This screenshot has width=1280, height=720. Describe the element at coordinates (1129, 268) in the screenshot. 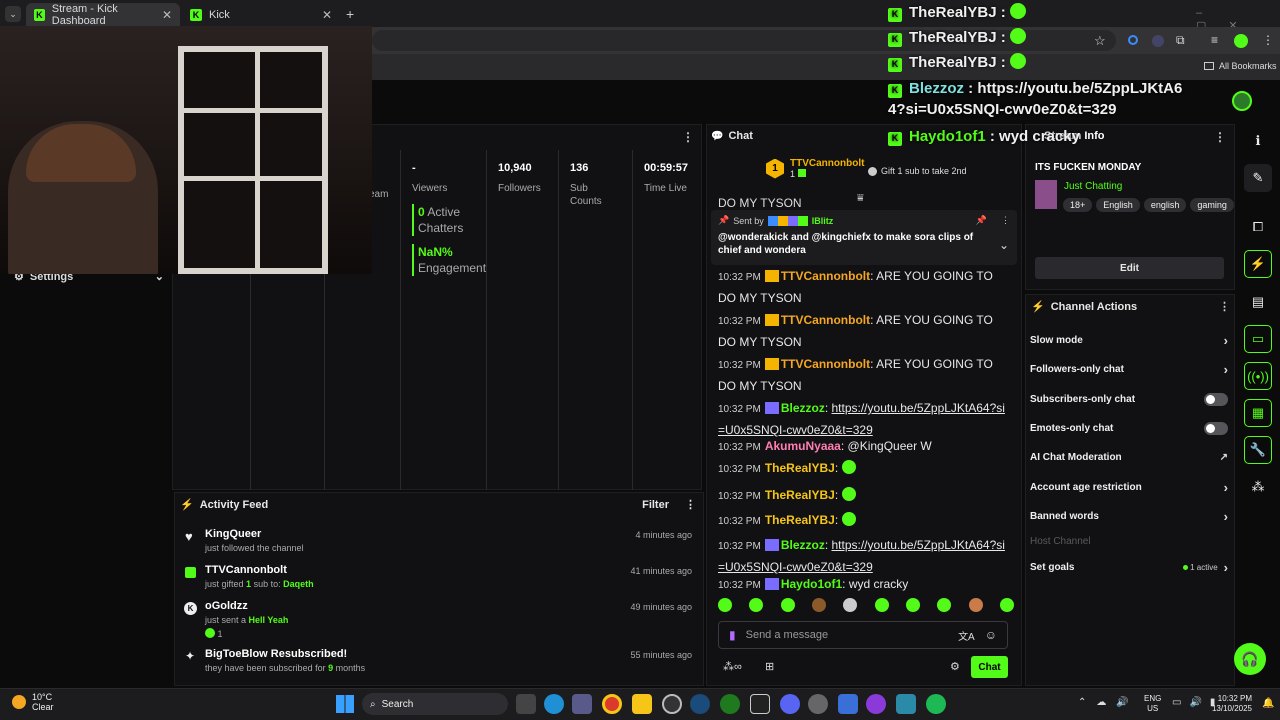

I see `edit-stream-info-button: Edit` at that location.